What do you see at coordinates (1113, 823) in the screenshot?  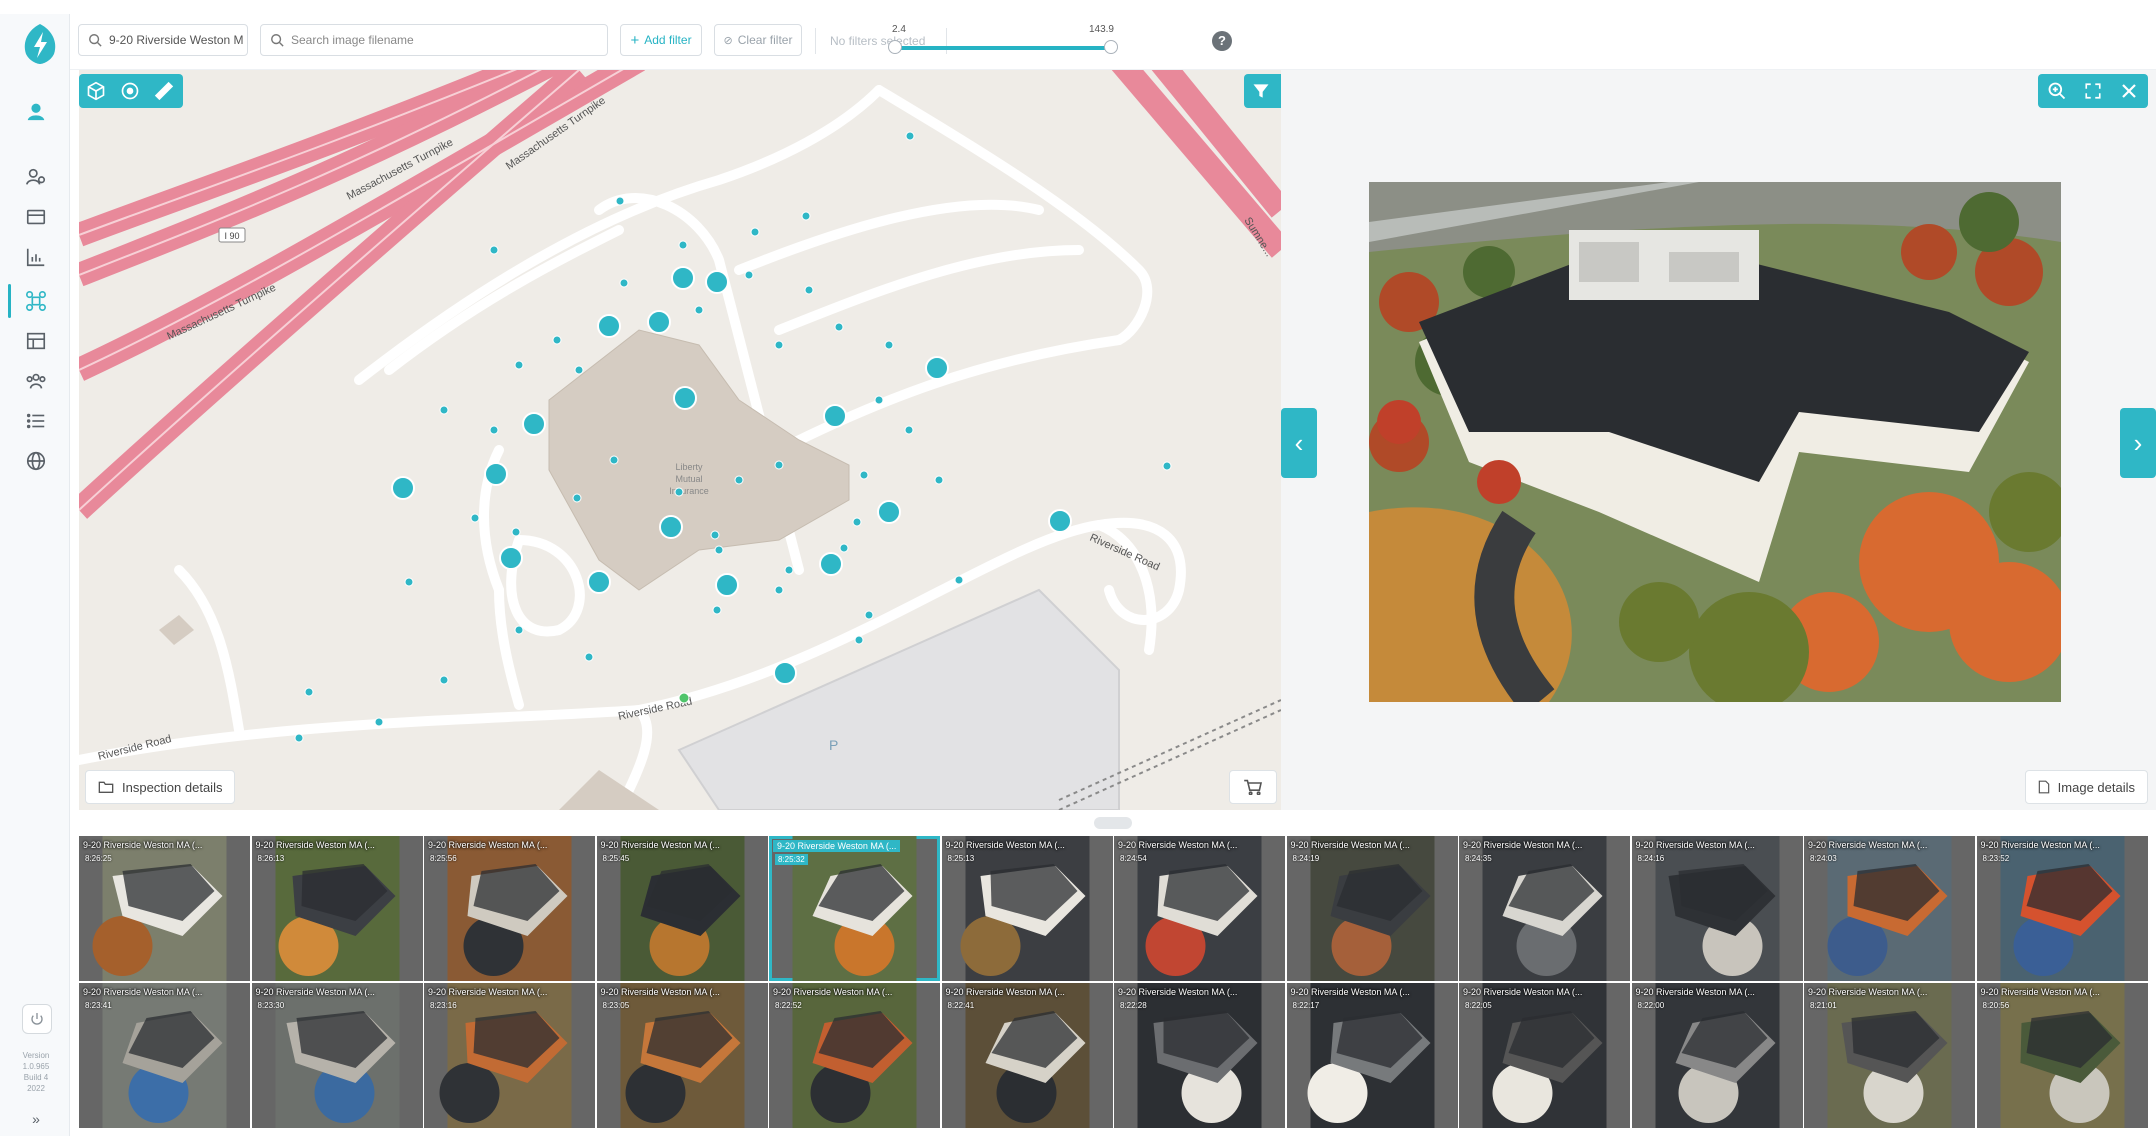 I see `panel-resize-handle` at bounding box center [1113, 823].